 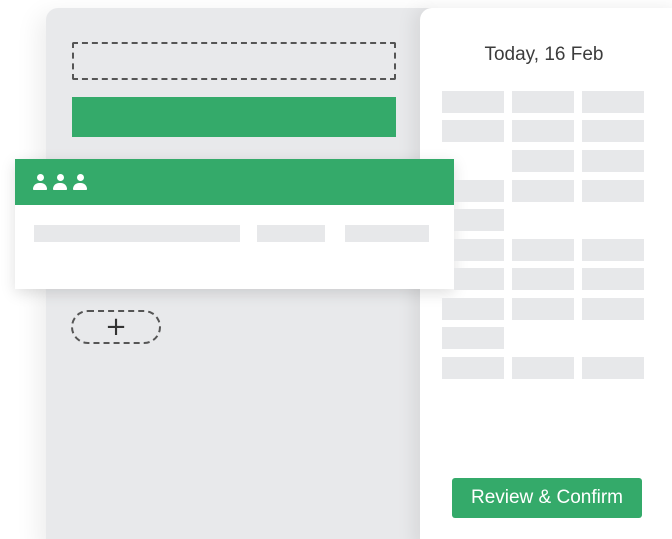 I want to click on review-confirm-button: Review & Confirm, so click(x=547, y=498).